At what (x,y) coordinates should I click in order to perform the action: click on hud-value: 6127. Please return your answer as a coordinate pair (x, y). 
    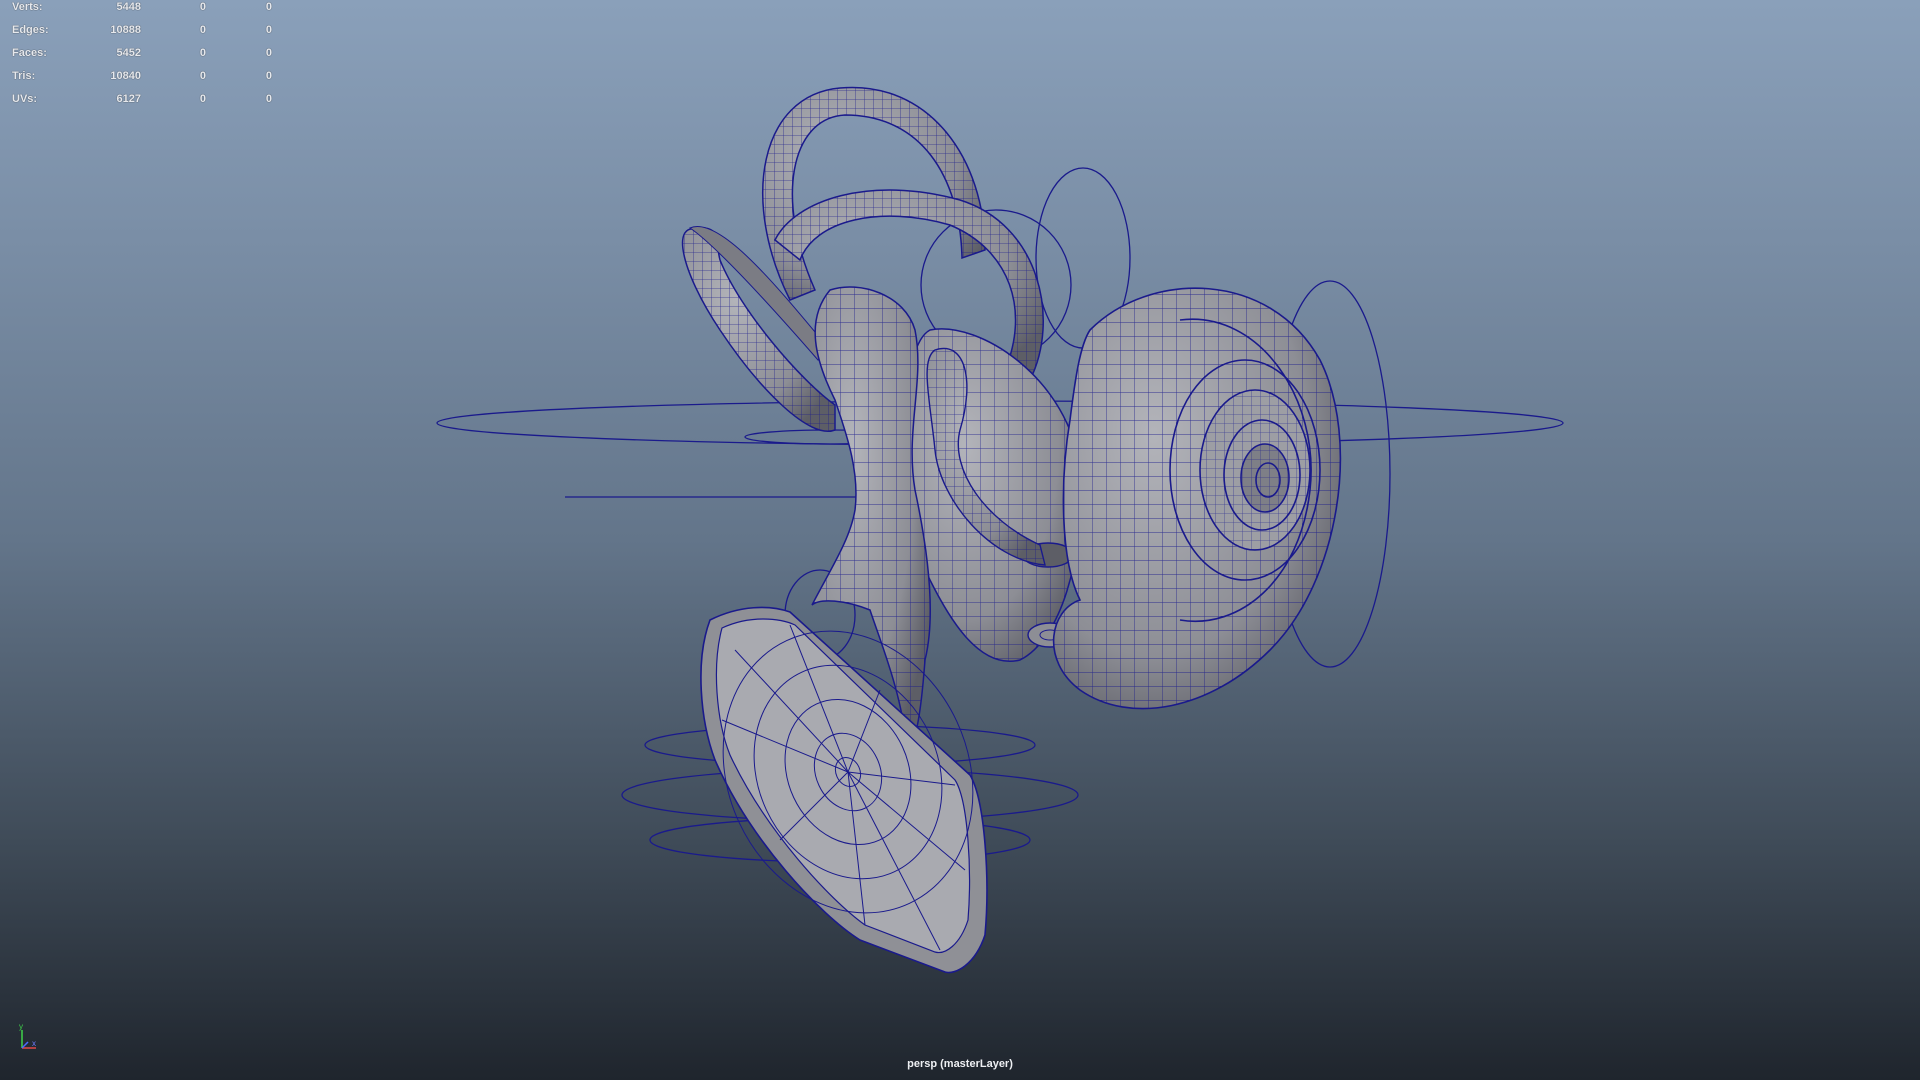
    Looking at the image, I should click on (128, 99).